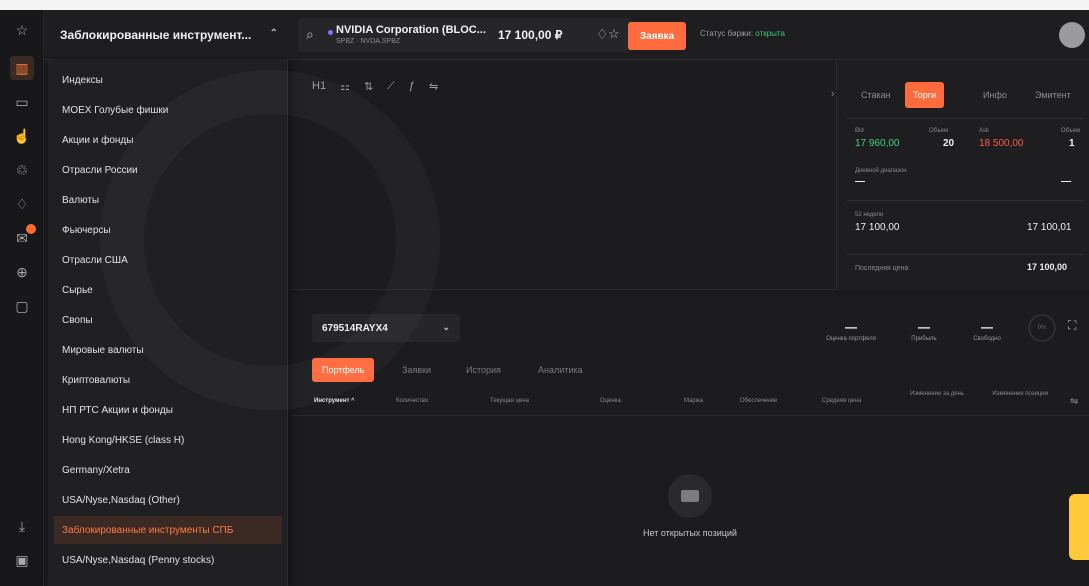 This screenshot has width=1089, height=586. What do you see at coordinates (841, 401) in the screenshot?
I see `column-header: Средняя цена` at bounding box center [841, 401].